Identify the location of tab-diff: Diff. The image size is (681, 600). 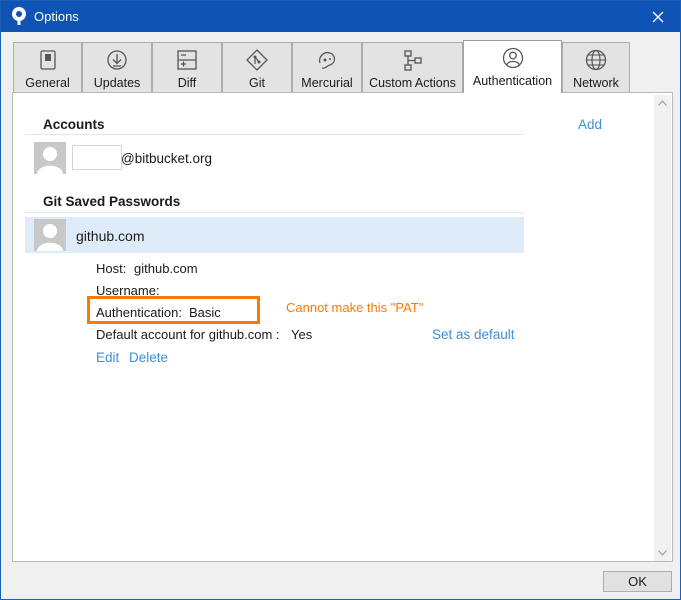
(187, 67).